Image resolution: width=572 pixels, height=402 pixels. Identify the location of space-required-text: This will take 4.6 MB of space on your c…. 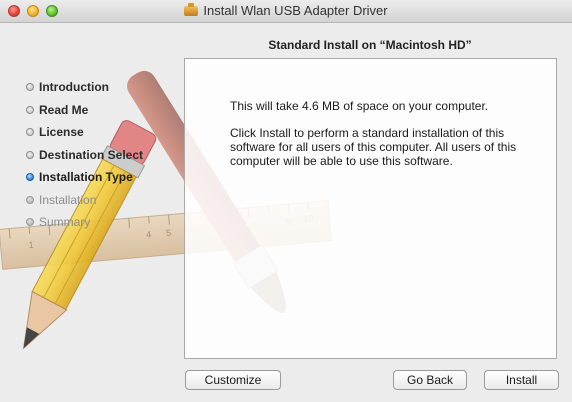
(359, 106).